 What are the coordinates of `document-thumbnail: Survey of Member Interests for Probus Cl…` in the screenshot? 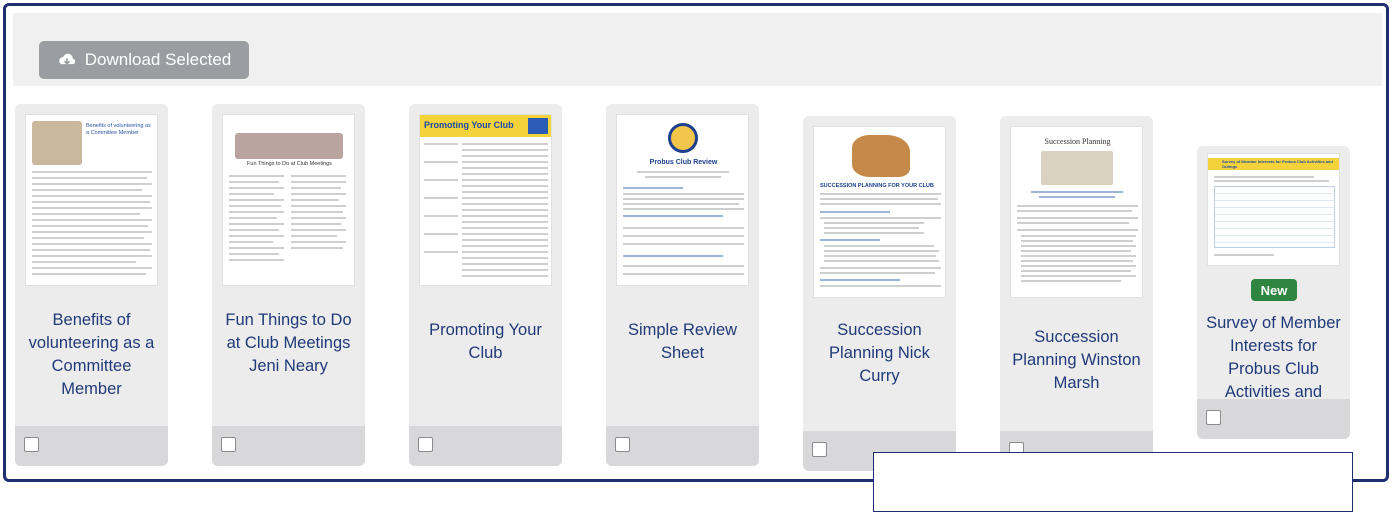 It's located at (1273, 209).